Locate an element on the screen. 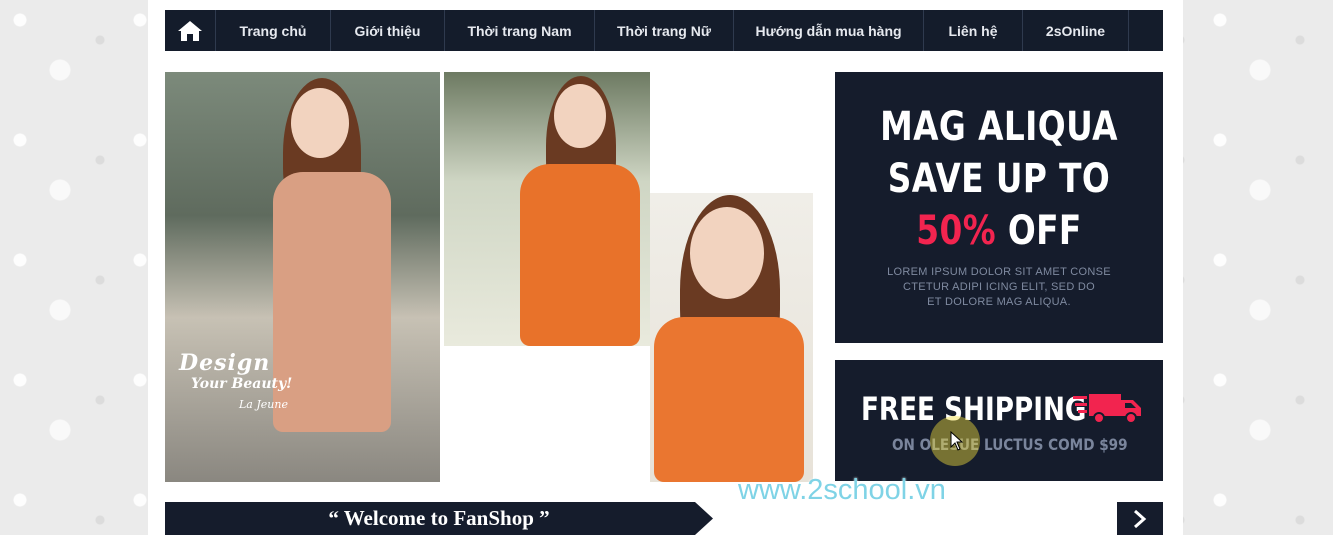 The height and width of the screenshot is (535, 1333). nav-item-trang-chu: Trang chủ is located at coordinates (273, 30).